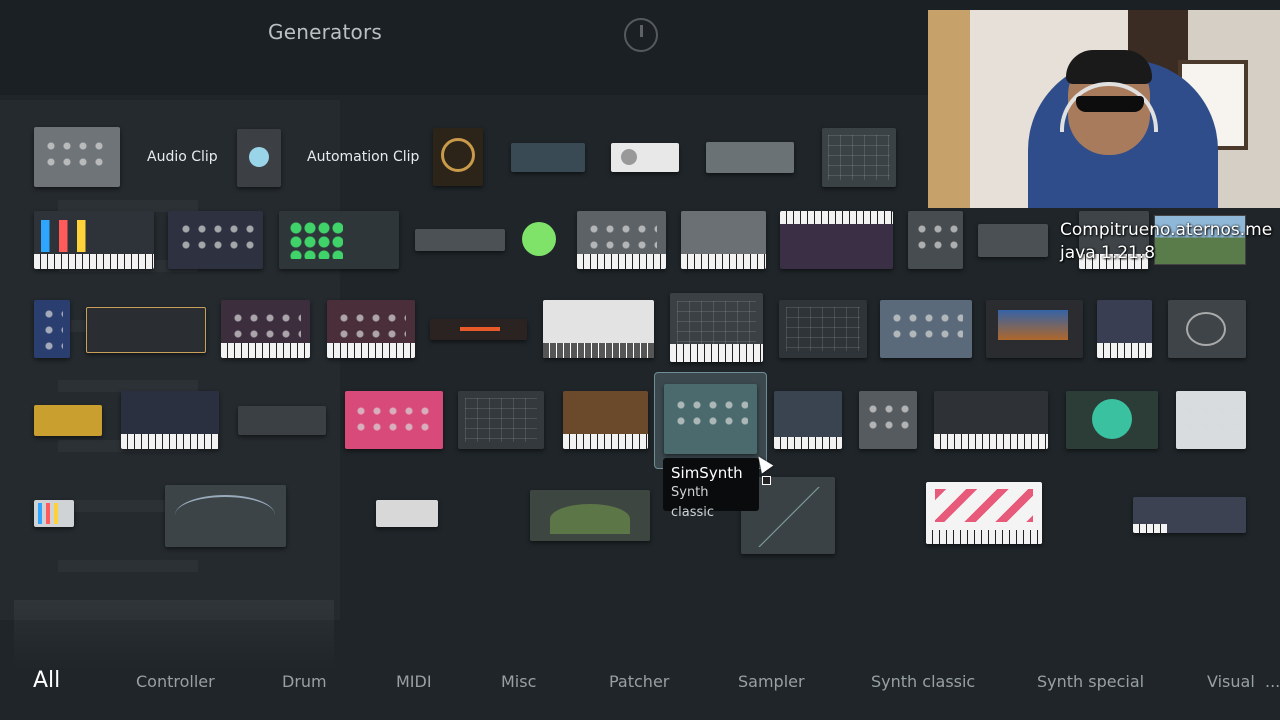  What do you see at coordinates (1231, 681) in the screenshot?
I see `category-tab-visual: Visual` at bounding box center [1231, 681].